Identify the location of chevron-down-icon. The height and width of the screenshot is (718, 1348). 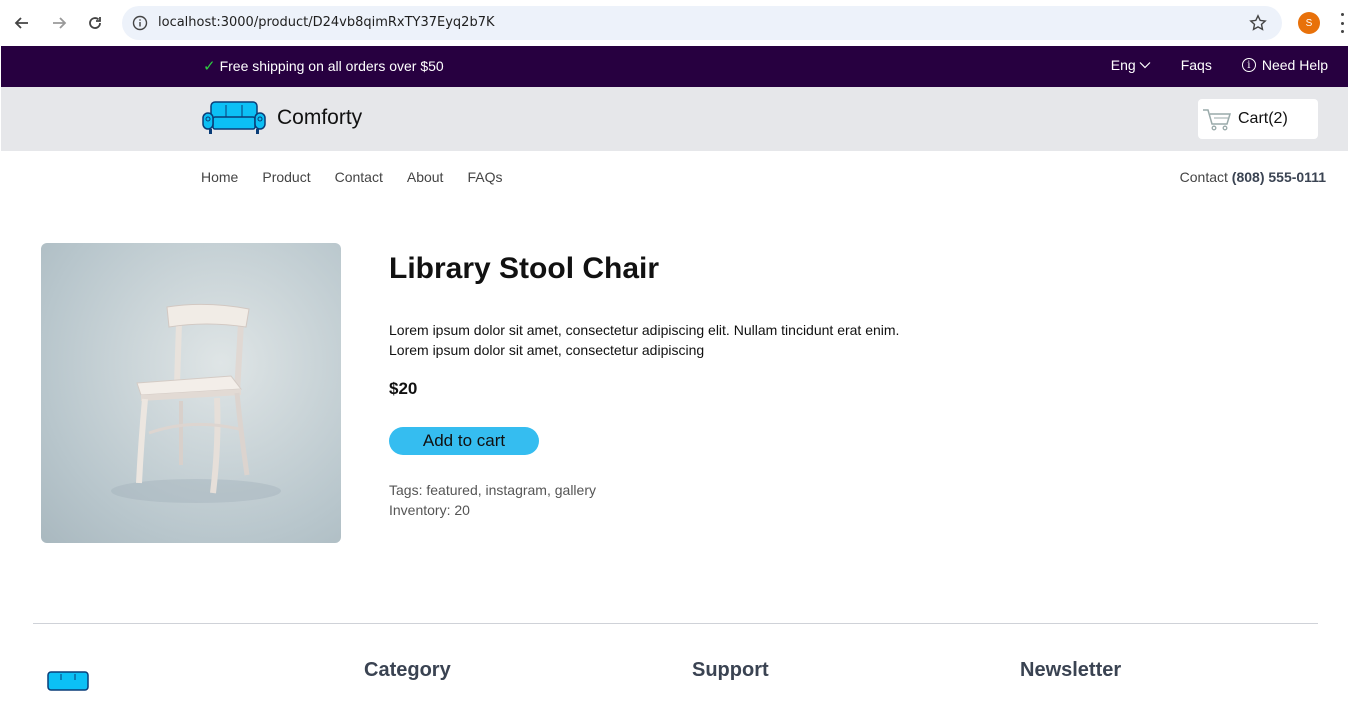
(1145, 65).